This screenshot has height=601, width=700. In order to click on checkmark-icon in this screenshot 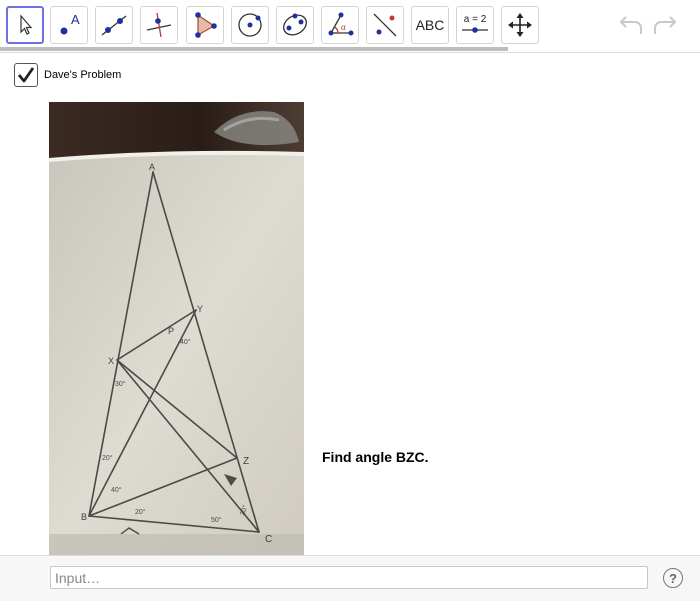, I will do `click(26, 75)`.